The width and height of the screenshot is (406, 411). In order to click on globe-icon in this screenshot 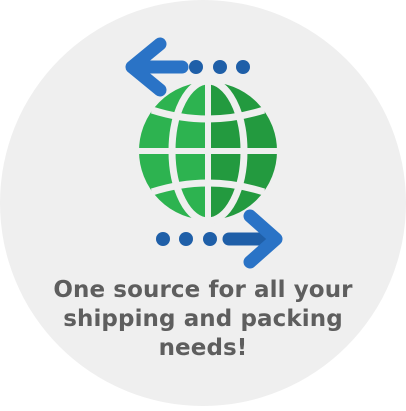, I will do `click(208, 151)`.